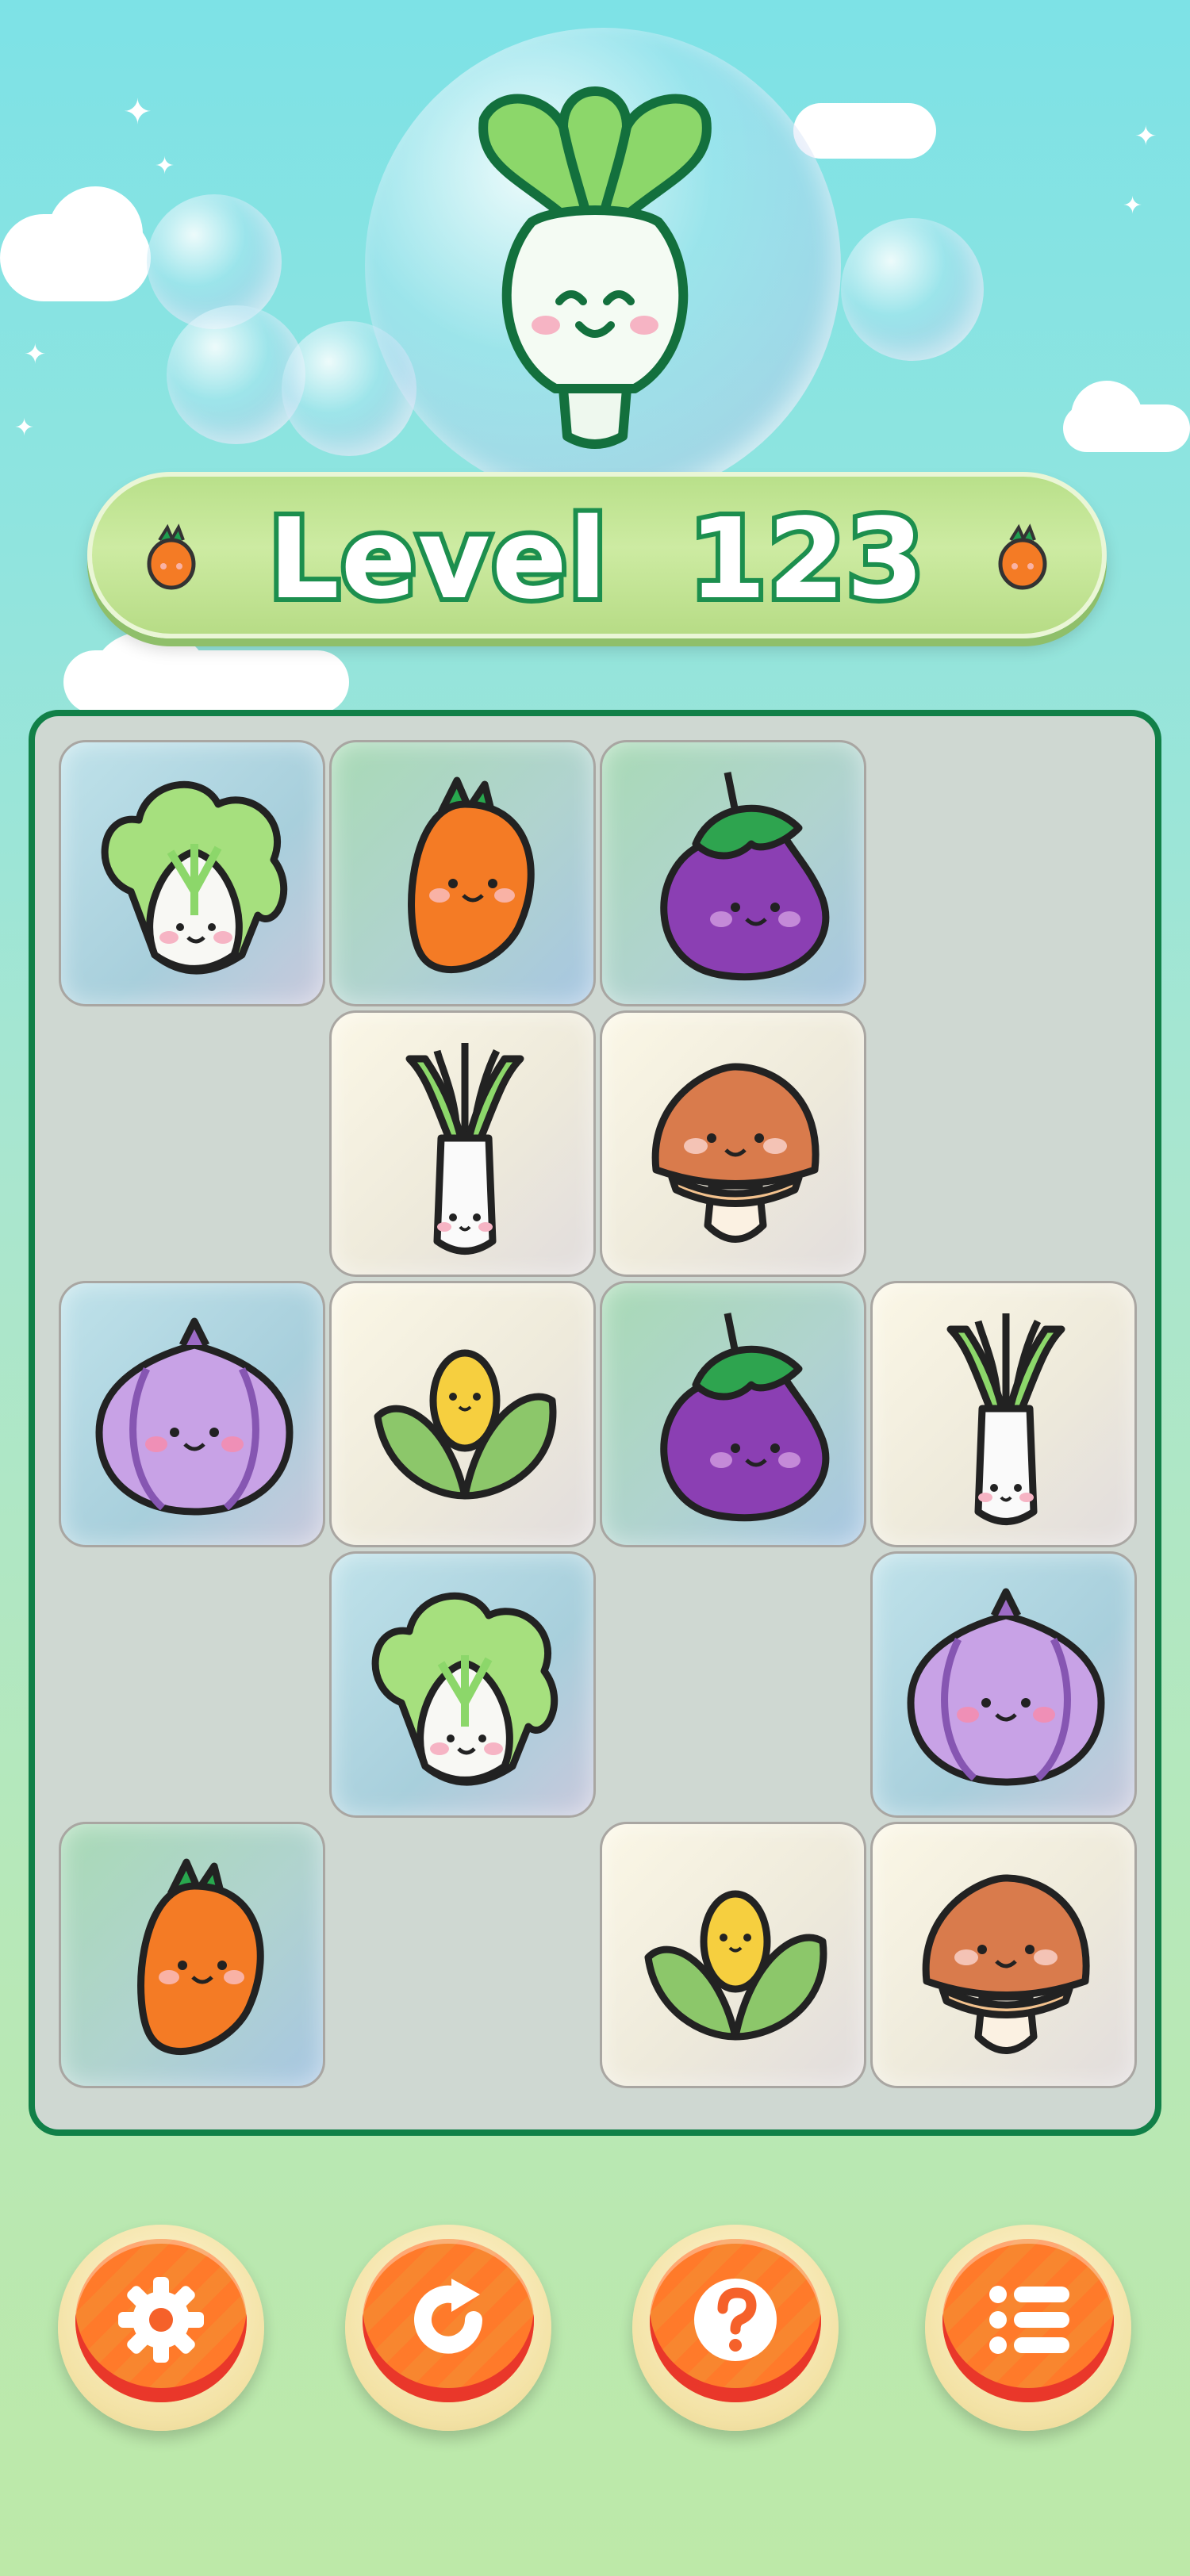 The width and height of the screenshot is (1190, 2576). Describe the element at coordinates (735, 2320) in the screenshot. I see `question-icon` at that location.